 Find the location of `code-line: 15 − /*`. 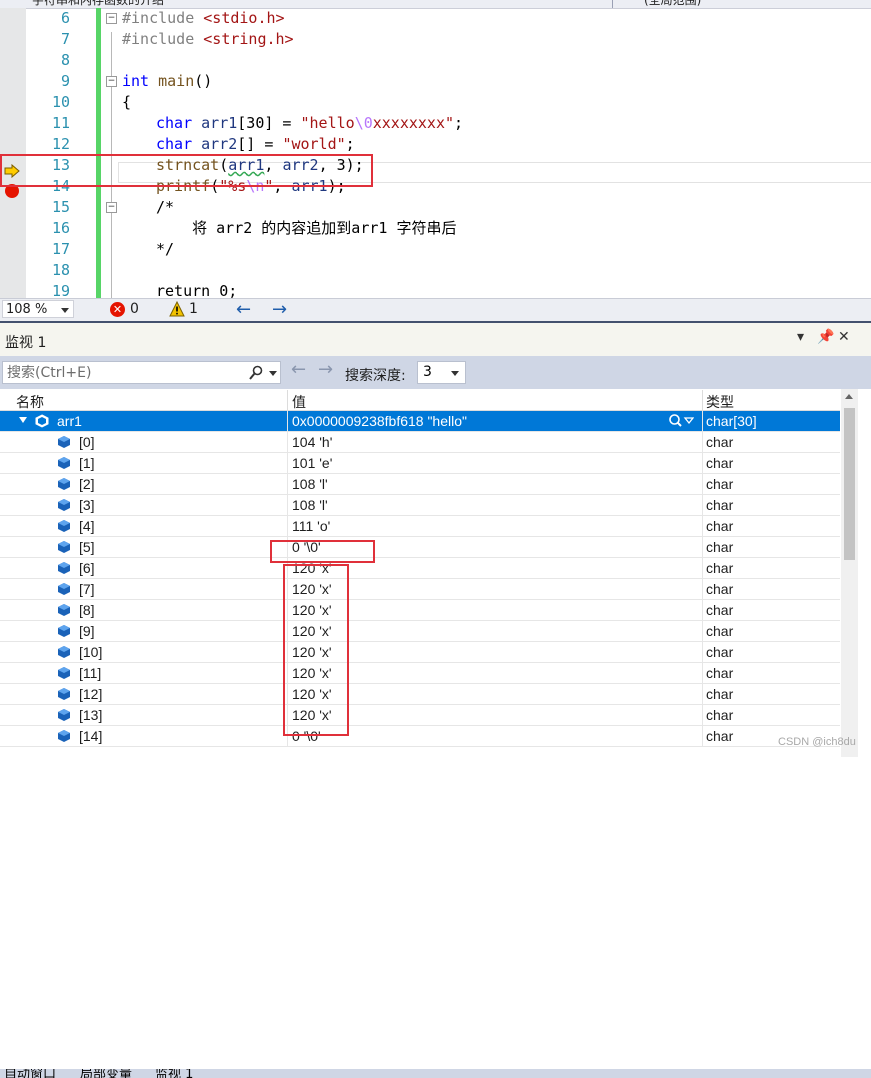

code-line: 15 − /* is located at coordinates (435, 207).